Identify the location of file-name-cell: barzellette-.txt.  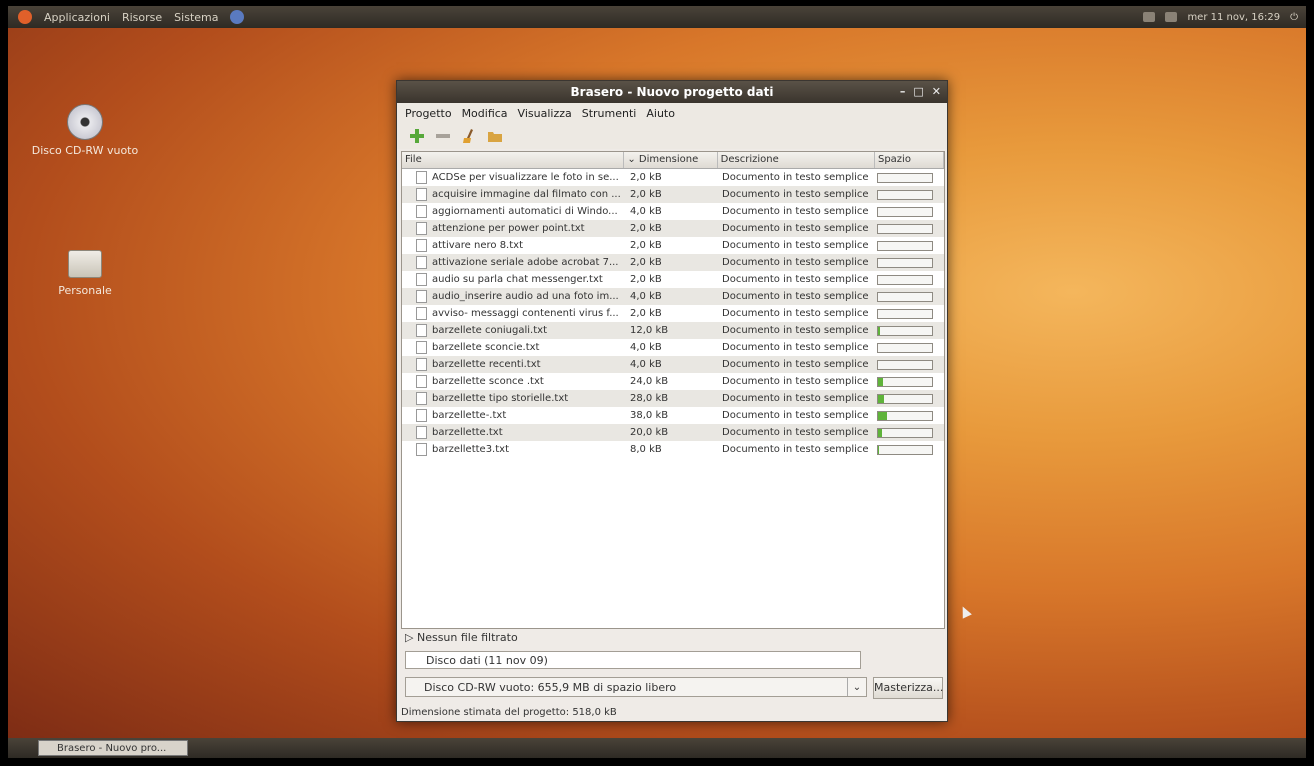
(514, 415).